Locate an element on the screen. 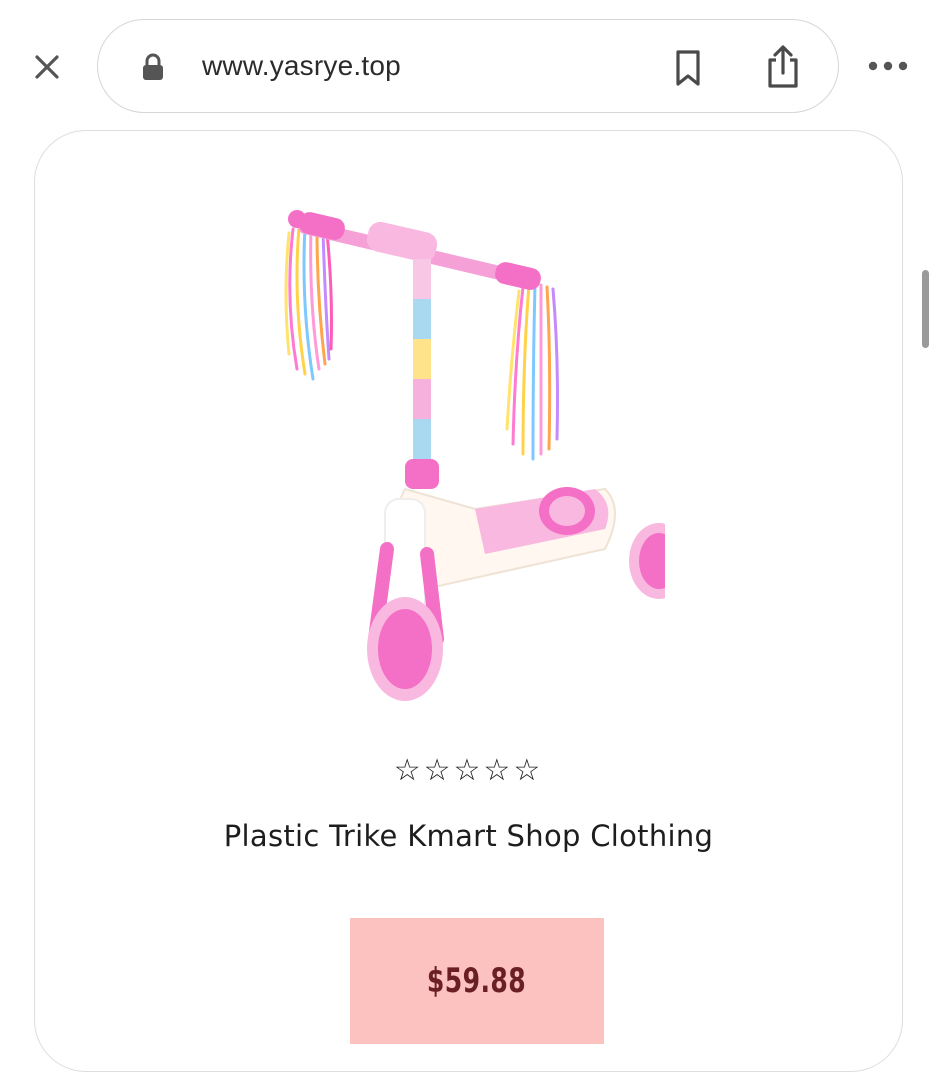 This screenshot has width=937, height=1080. price-button: $59.88 is located at coordinates (477, 981).